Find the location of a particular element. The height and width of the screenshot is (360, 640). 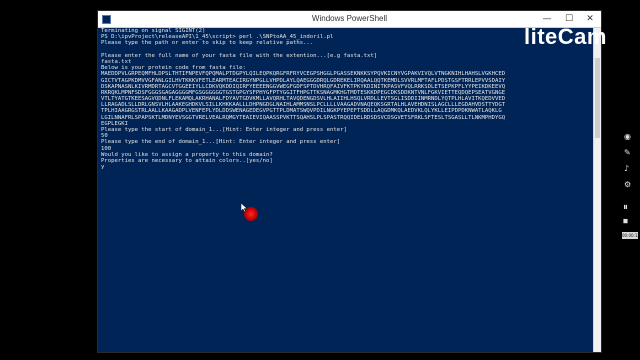

pause-icon: ⏸ is located at coordinates (625, 207).